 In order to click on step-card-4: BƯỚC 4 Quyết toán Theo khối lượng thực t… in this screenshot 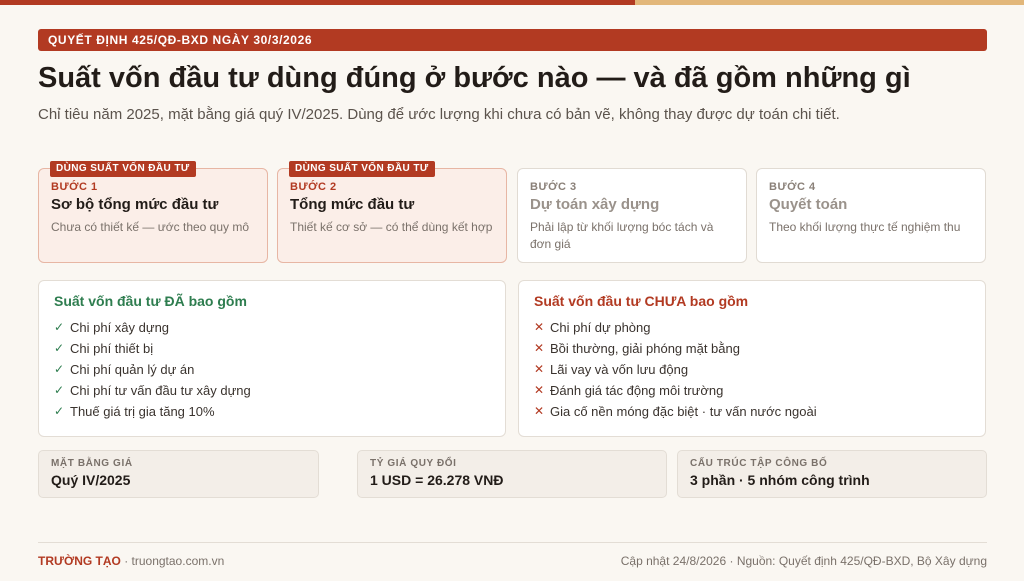, I will do `click(871, 215)`.